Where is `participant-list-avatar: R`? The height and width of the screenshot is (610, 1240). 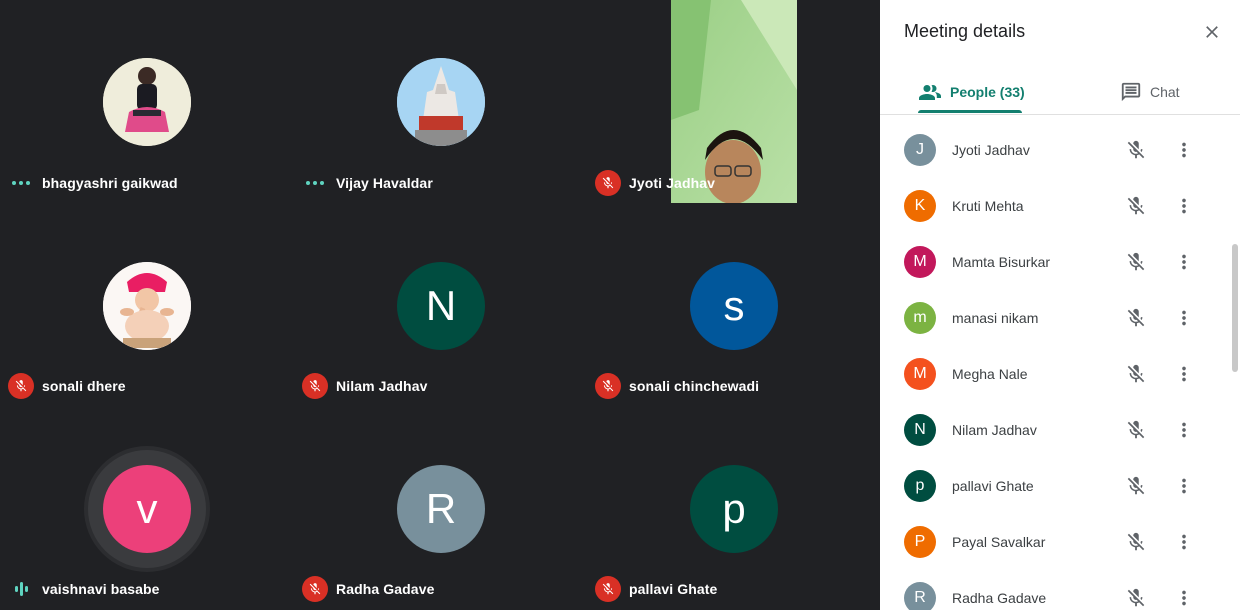
participant-list-avatar: R is located at coordinates (920, 596).